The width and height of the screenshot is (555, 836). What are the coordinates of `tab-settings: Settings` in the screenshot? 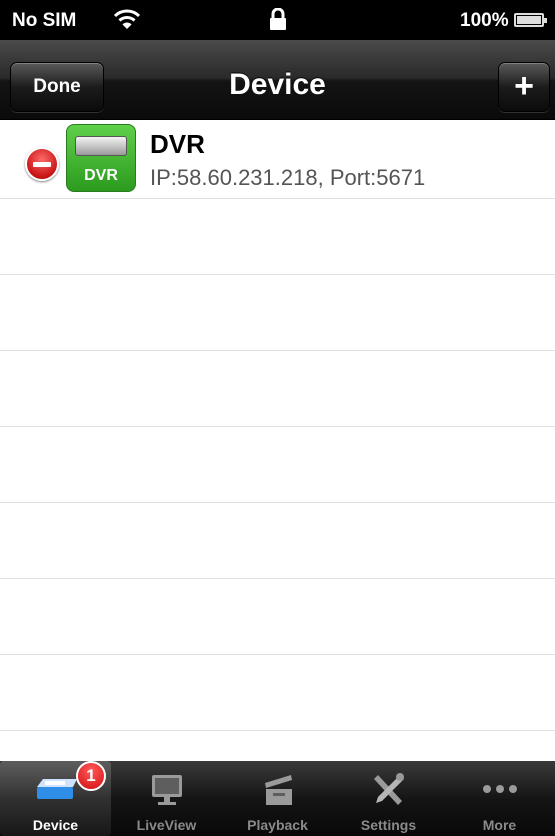 It's located at (388, 798).